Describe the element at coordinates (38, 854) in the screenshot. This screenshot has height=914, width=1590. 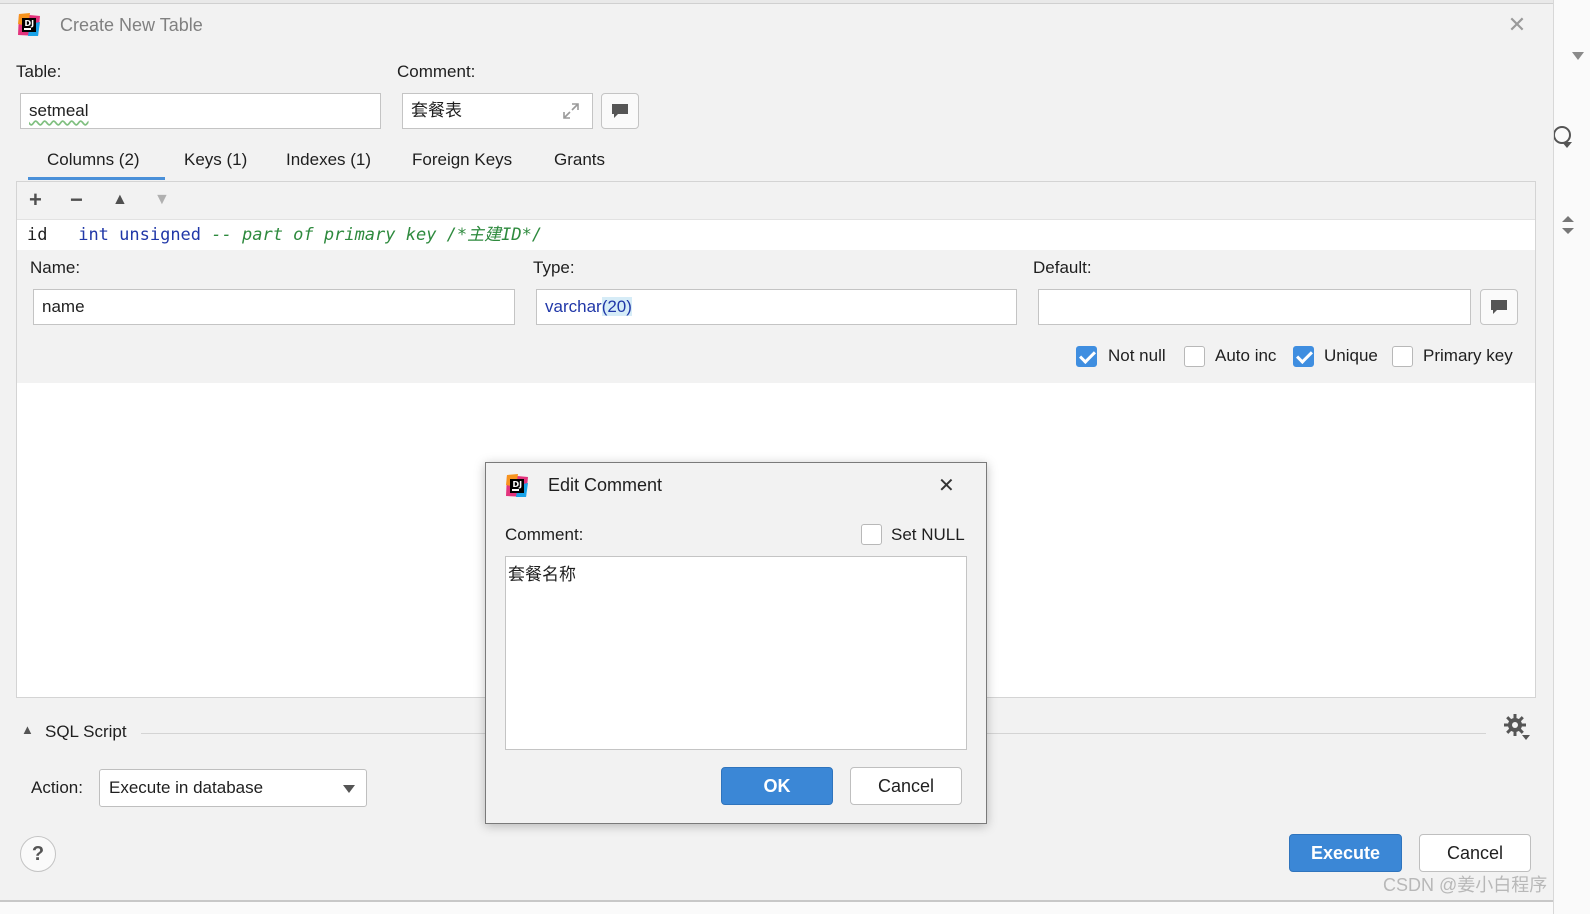
I see `help-button: ?` at that location.